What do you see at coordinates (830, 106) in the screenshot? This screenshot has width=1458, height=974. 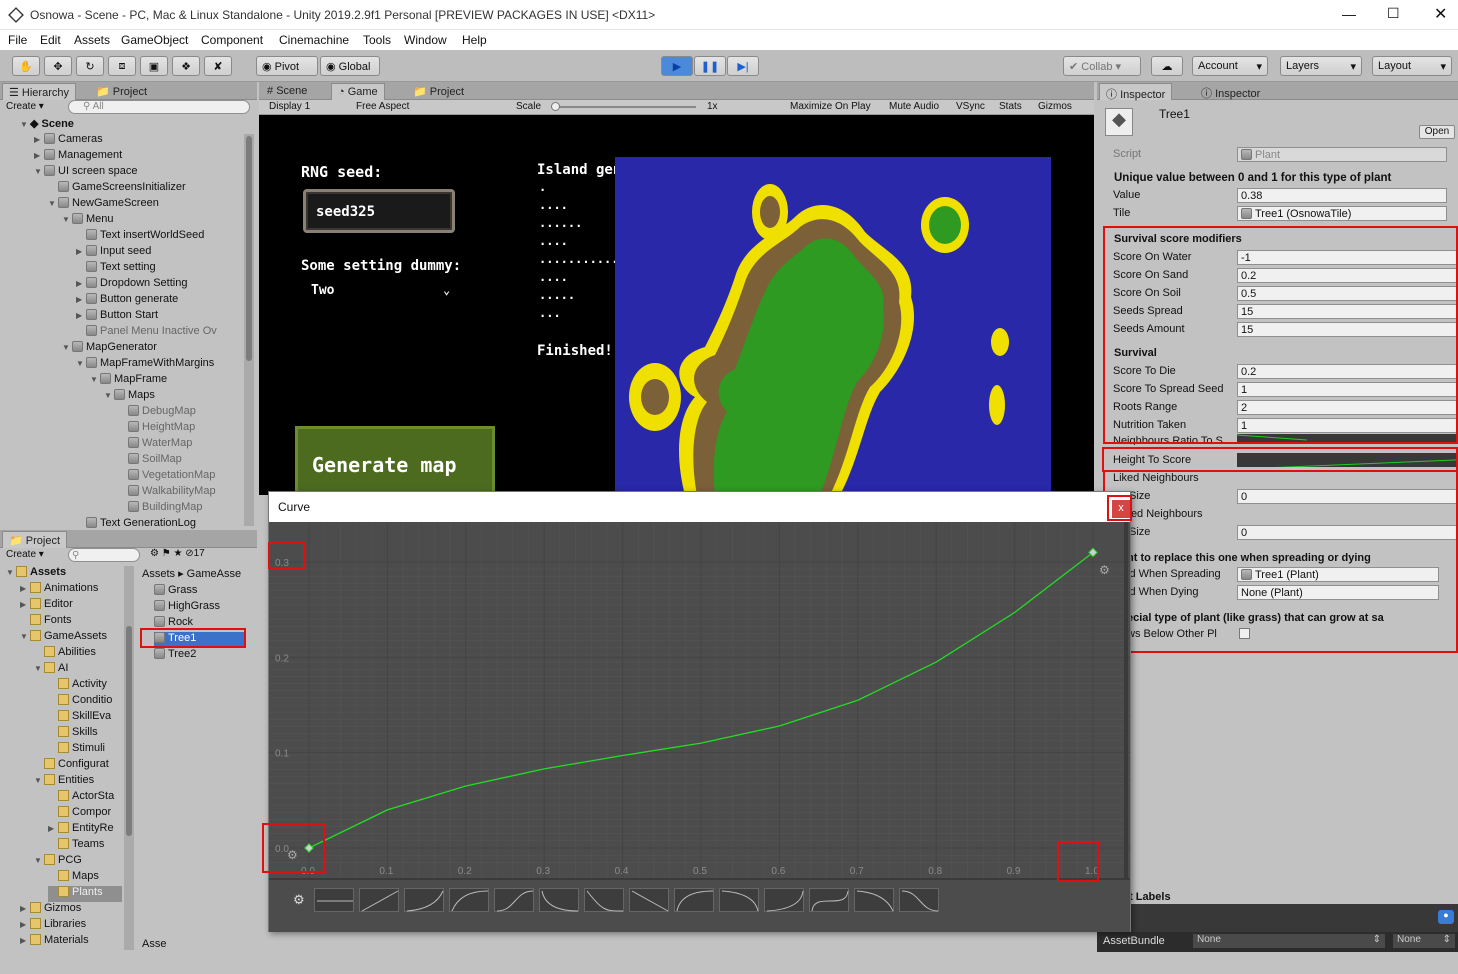 I see `maximize-on-play-toggle: Maximize On Play` at bounding box center [830, 106].